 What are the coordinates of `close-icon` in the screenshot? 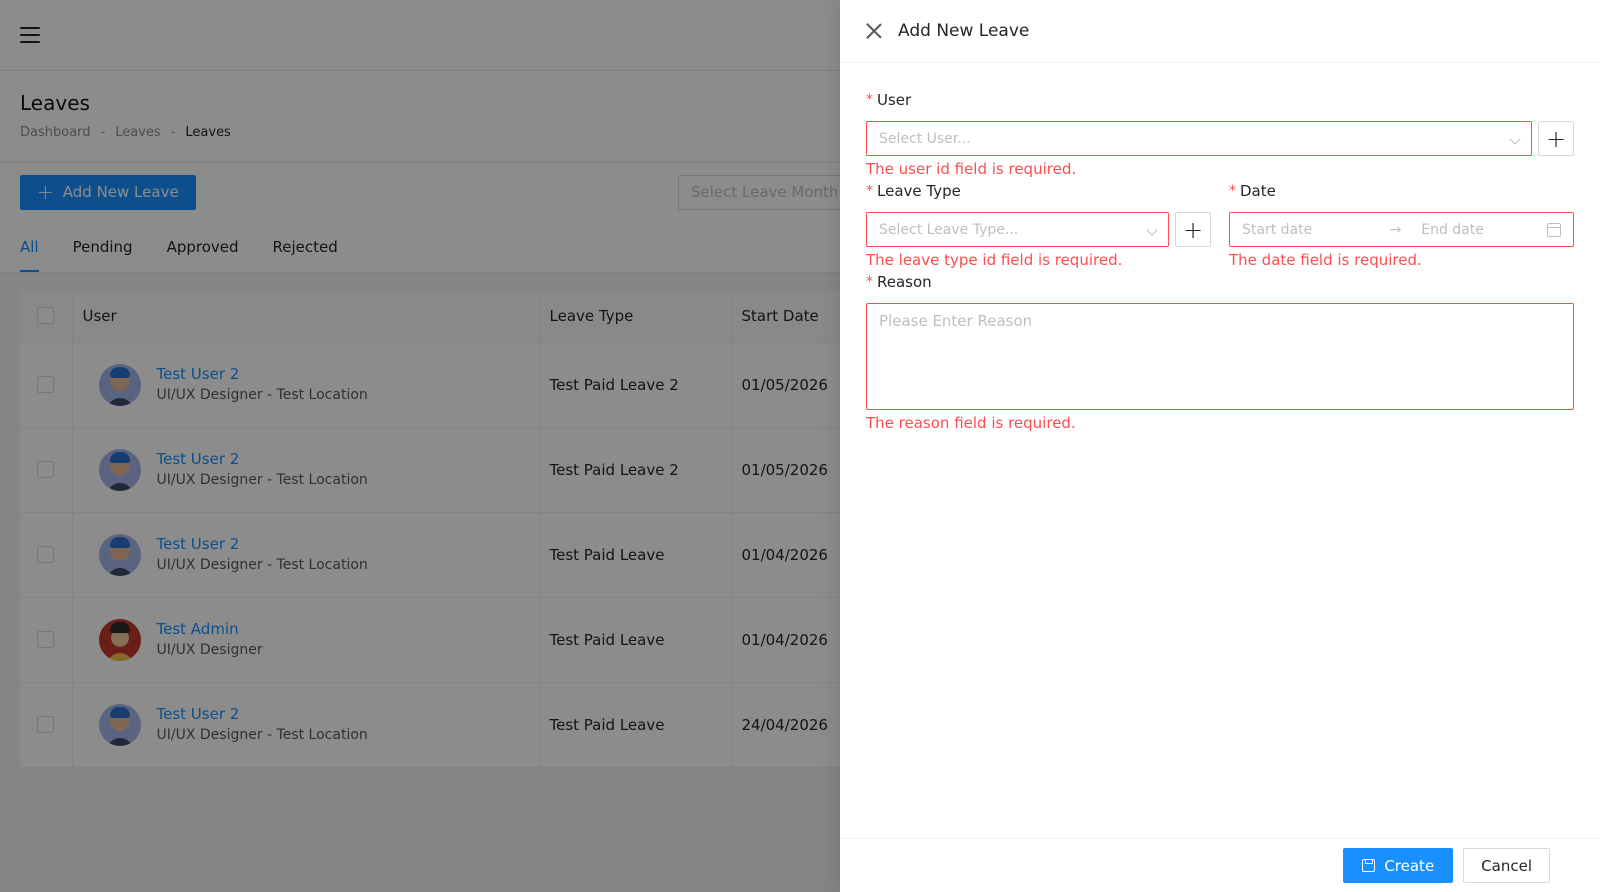 It's located at (874, 31).